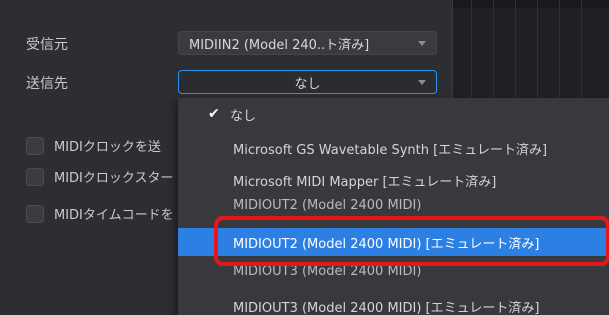  Describe the element at coordinates (35, 176) in the screenshot. I see `midi-clock-start-checkbox` at that location.